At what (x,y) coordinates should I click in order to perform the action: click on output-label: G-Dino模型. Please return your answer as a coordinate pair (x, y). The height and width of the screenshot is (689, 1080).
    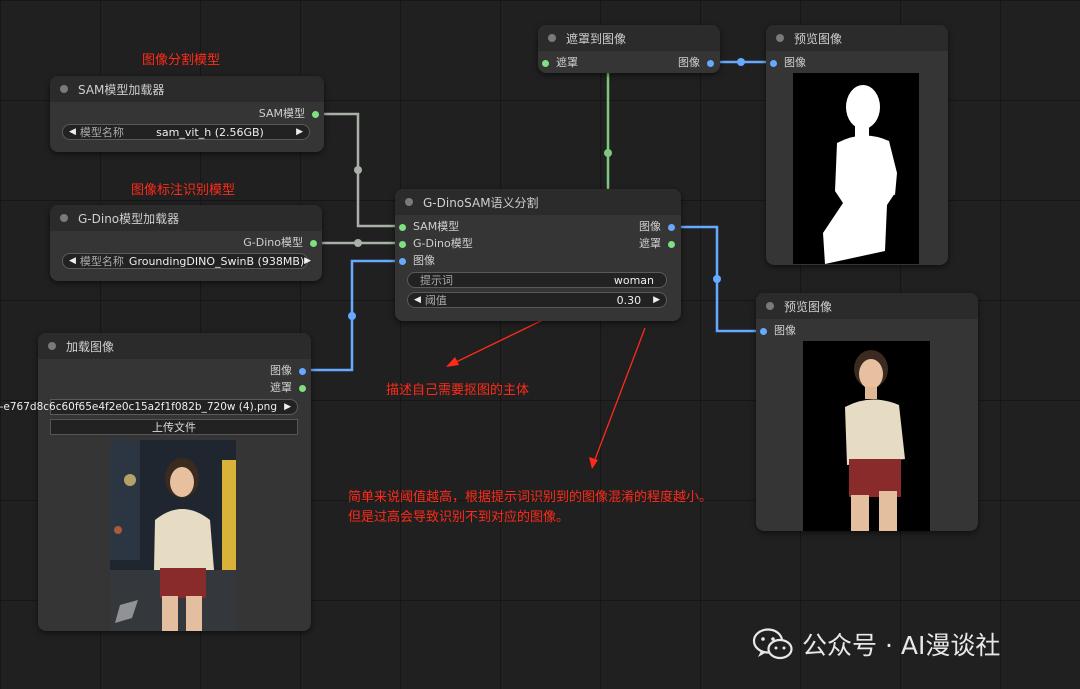
    Looking at the image, I should click on (273, 242).